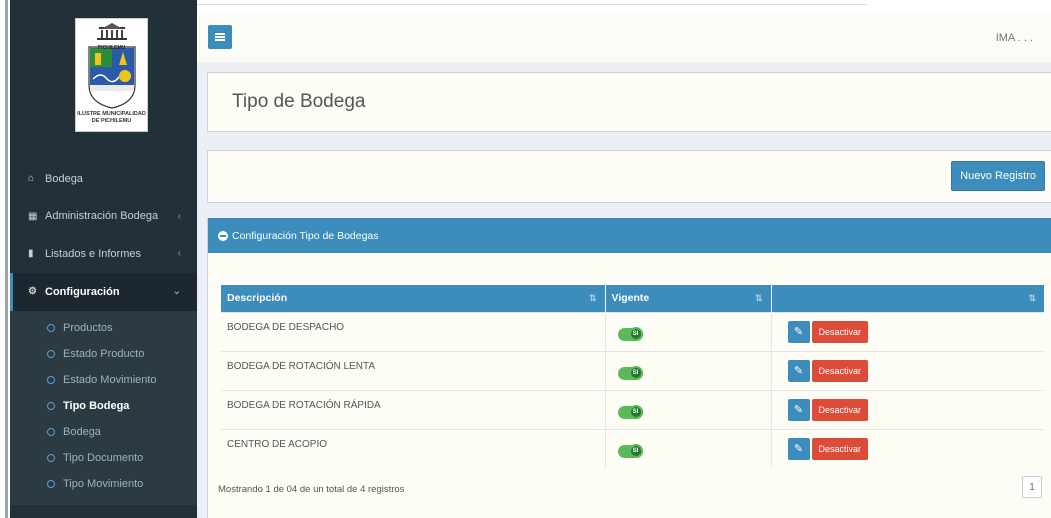  What do you see at coordinates (103, 432) in the screenshot?
I see `submenu-item-bodega: Bodega` at bounding box center [103, 432].